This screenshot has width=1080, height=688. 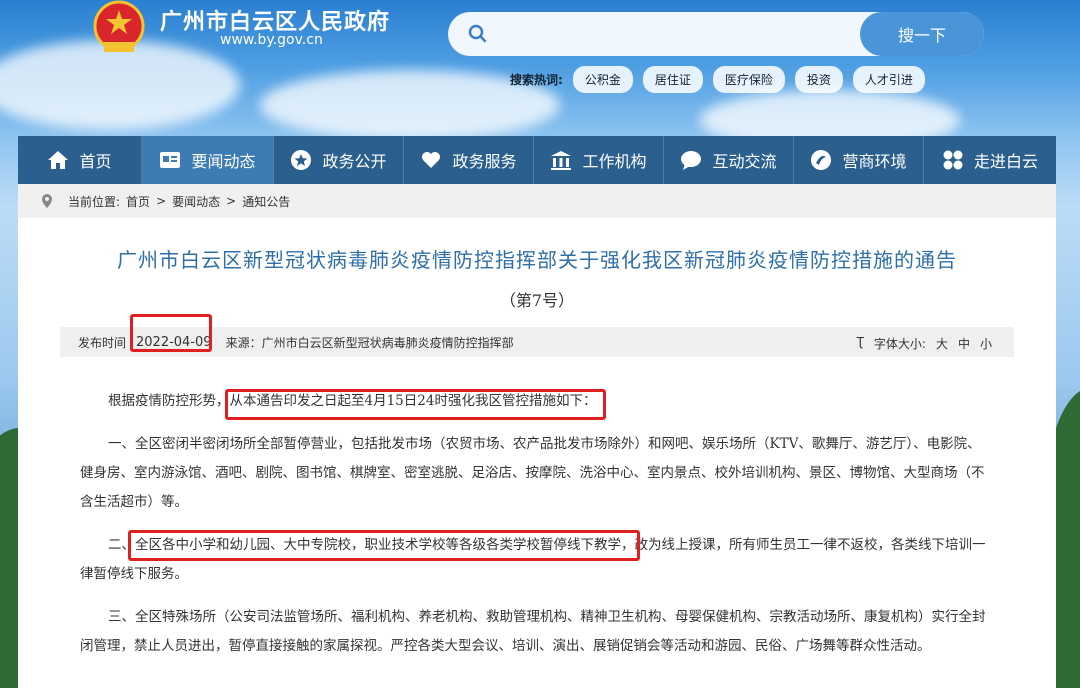 I want to click on hot-tag: 投资, so click(x=818, y=79).